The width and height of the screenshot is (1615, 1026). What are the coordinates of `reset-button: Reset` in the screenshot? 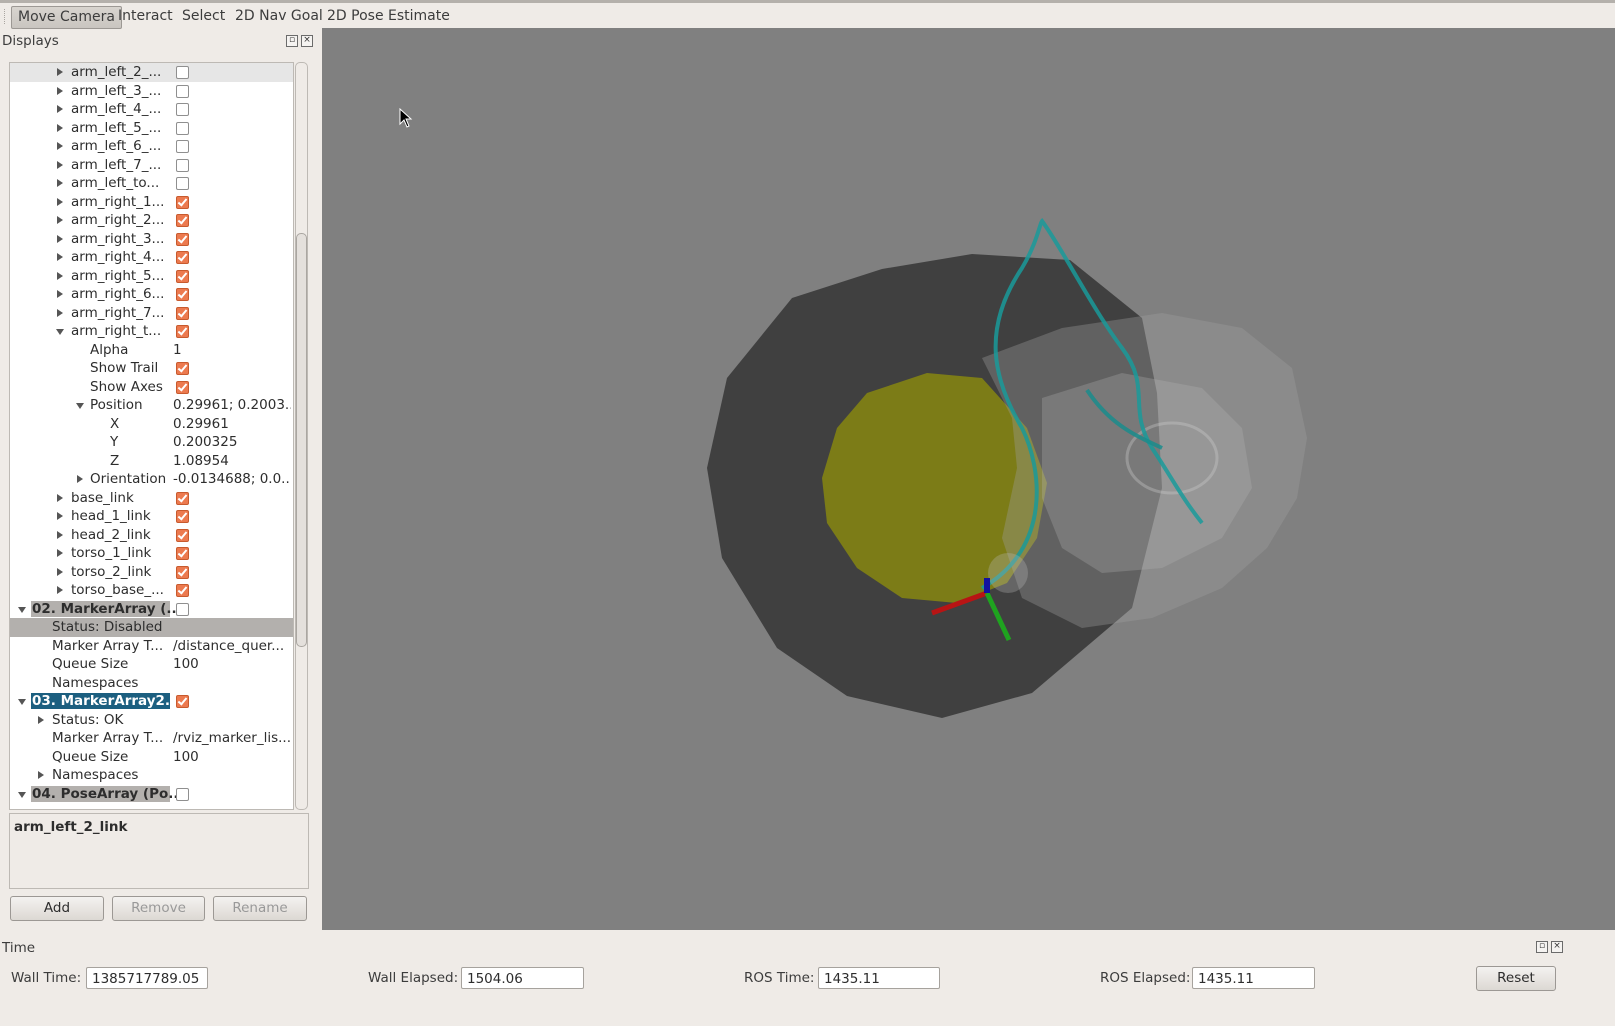 It's located at (1516, 978).